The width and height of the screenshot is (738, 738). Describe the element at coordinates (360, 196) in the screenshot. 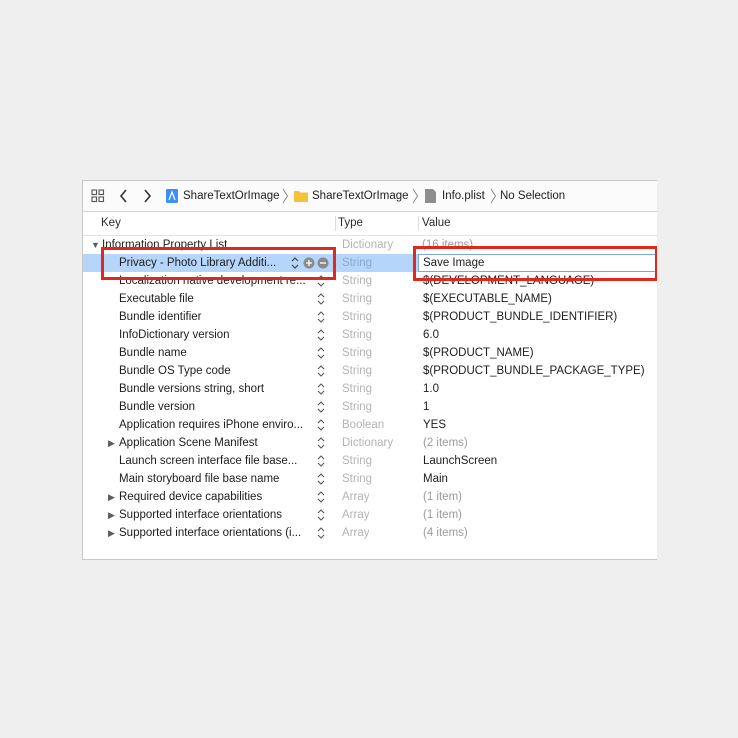

I see `breadcrumb-group: ShareTextOrImage` at that location.